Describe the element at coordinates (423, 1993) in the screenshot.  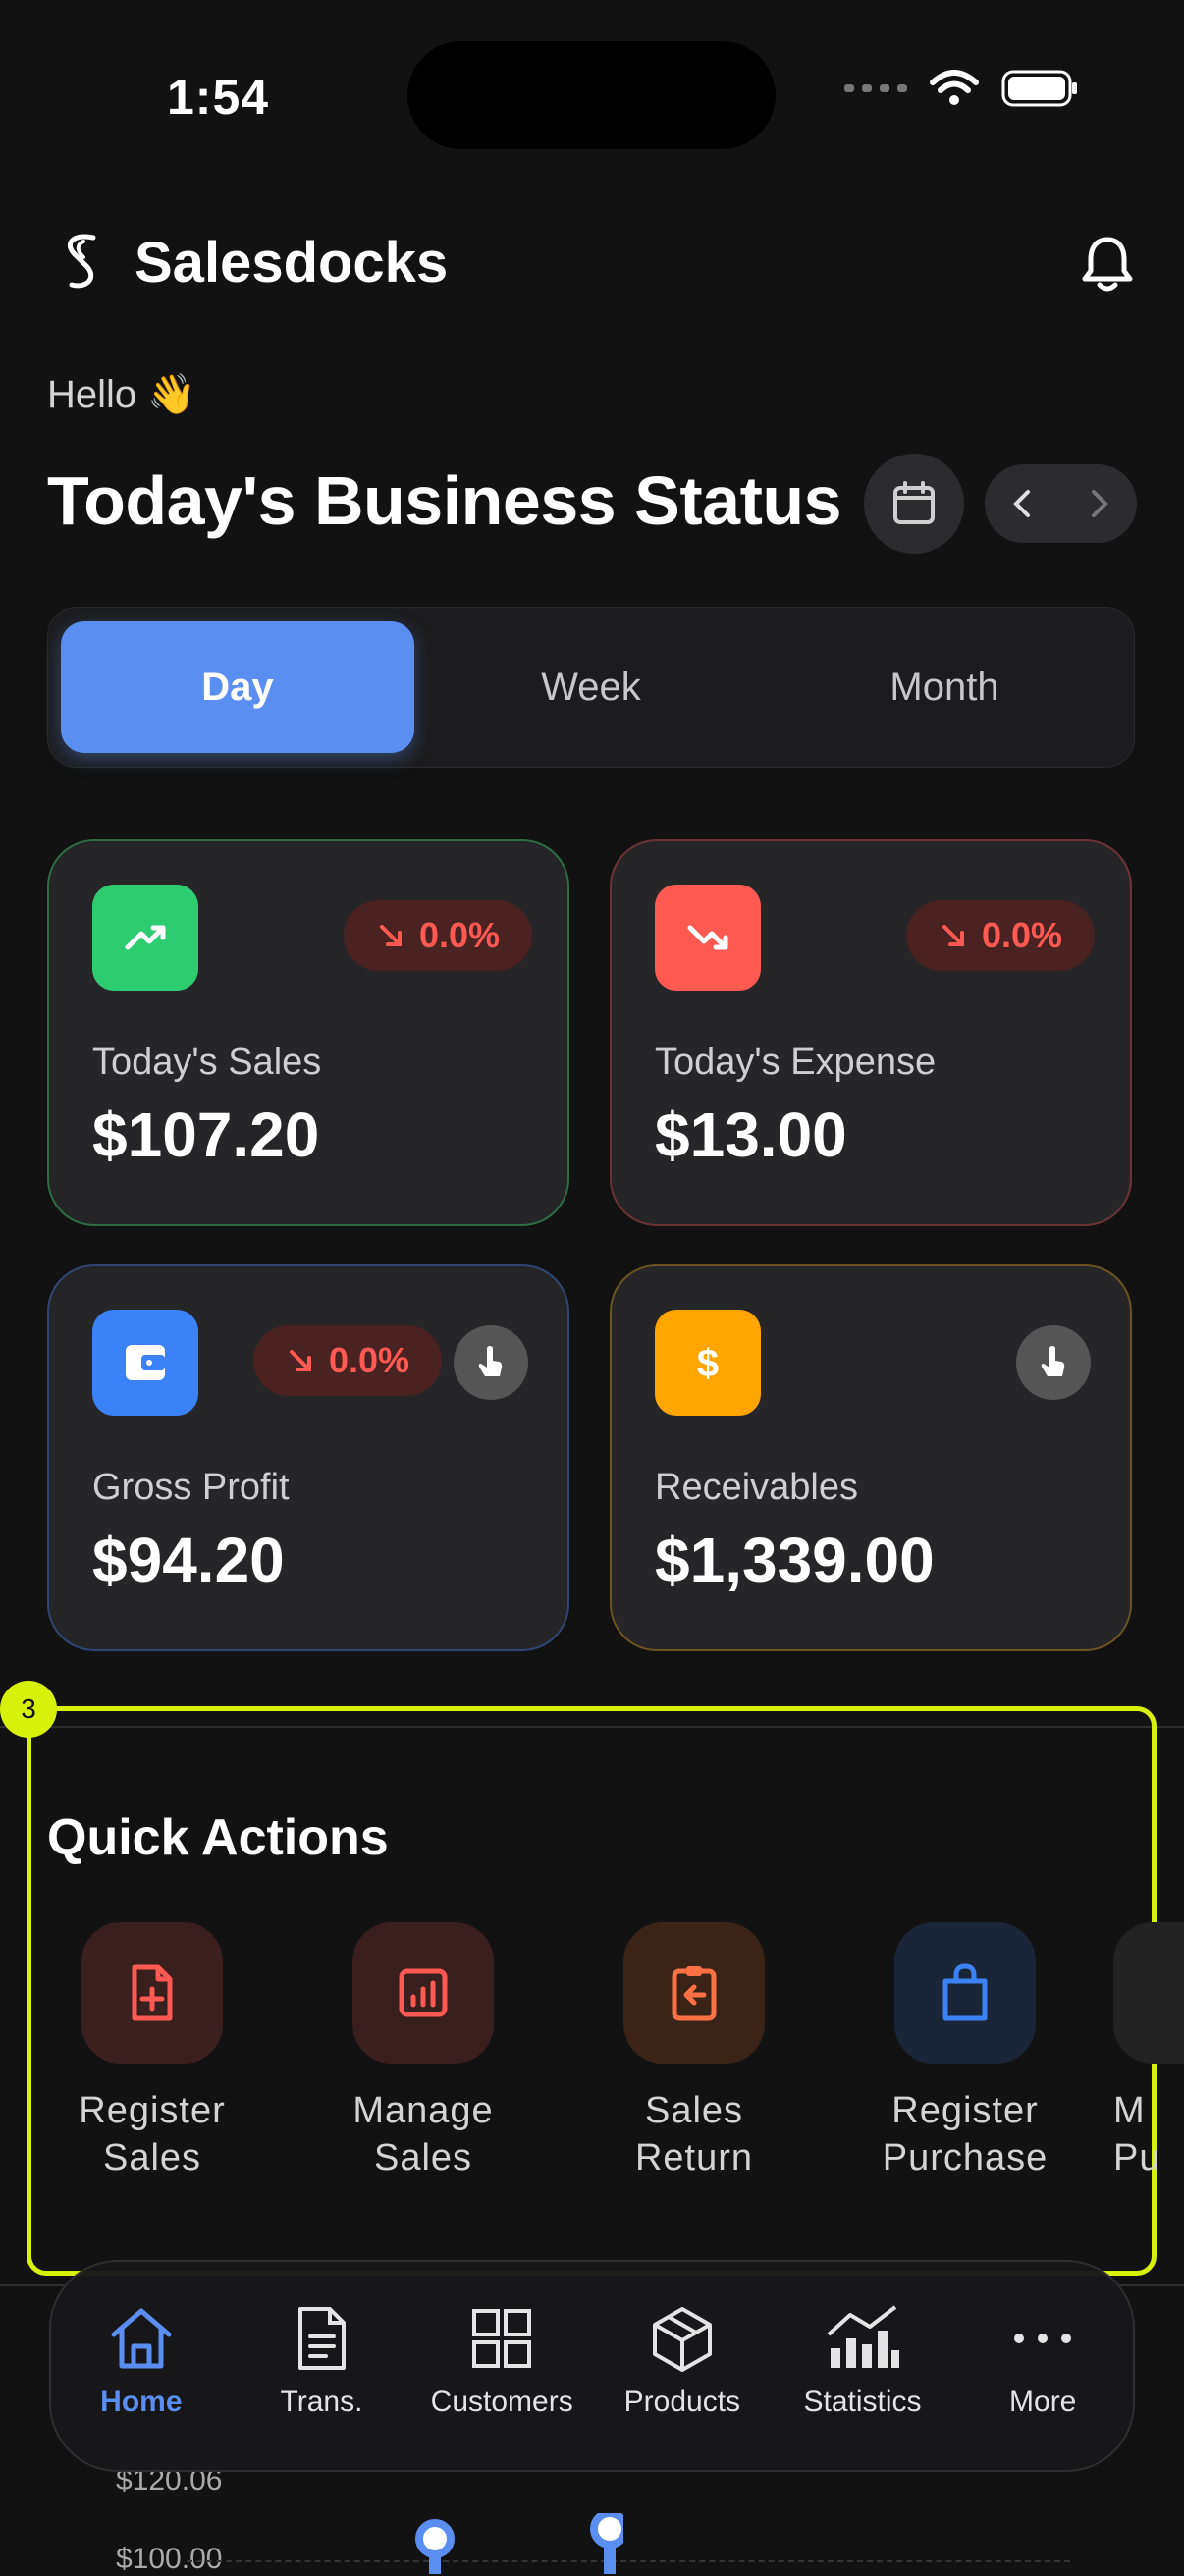
I see `report-icon` at that location.